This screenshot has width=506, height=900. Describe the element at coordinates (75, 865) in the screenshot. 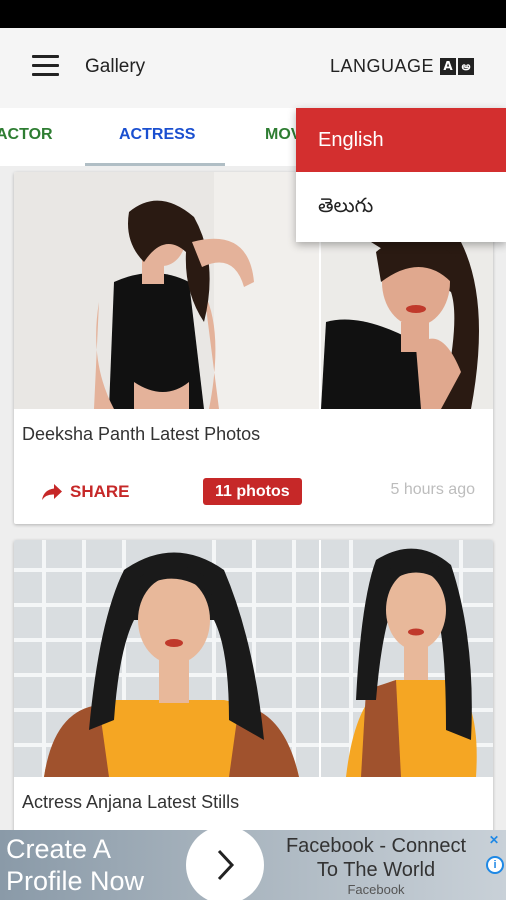

I see `ad-headline: Create A Profile Now` at that location.